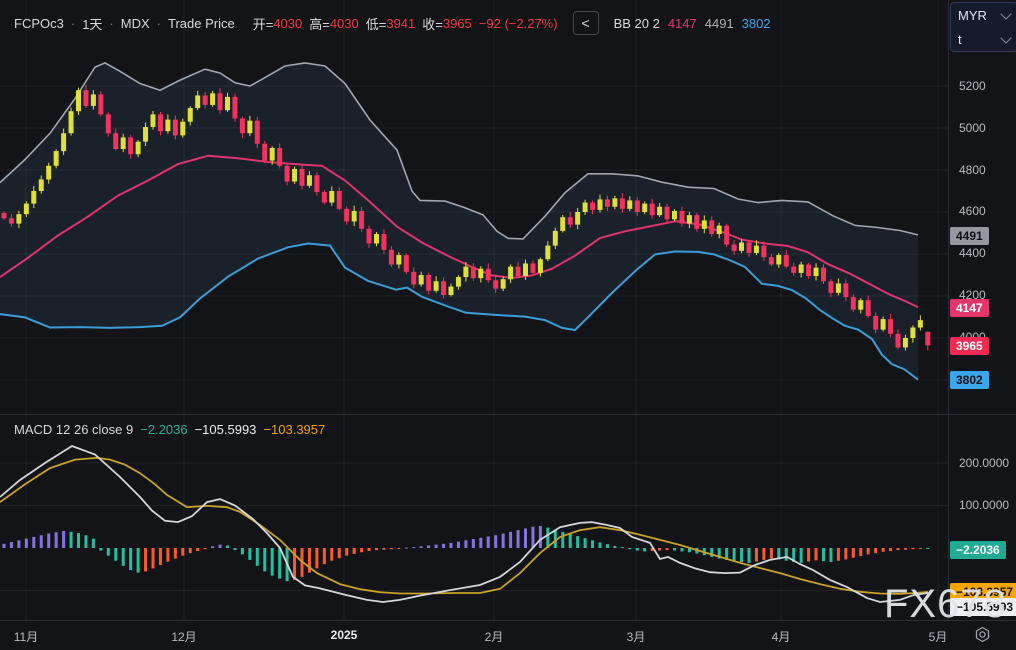  Describe the element at coordinates (972, 86) in the screenshot. I see `axis-price-label: 5200` at that location.